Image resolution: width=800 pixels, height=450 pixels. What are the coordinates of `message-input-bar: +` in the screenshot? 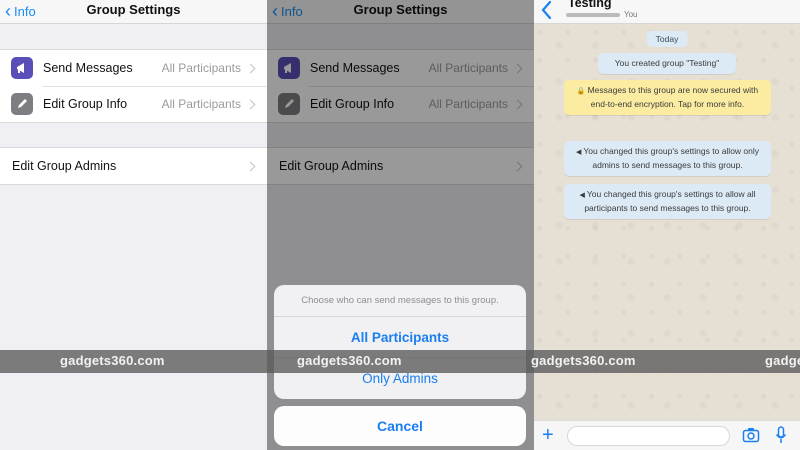 It's located at (667, 435).